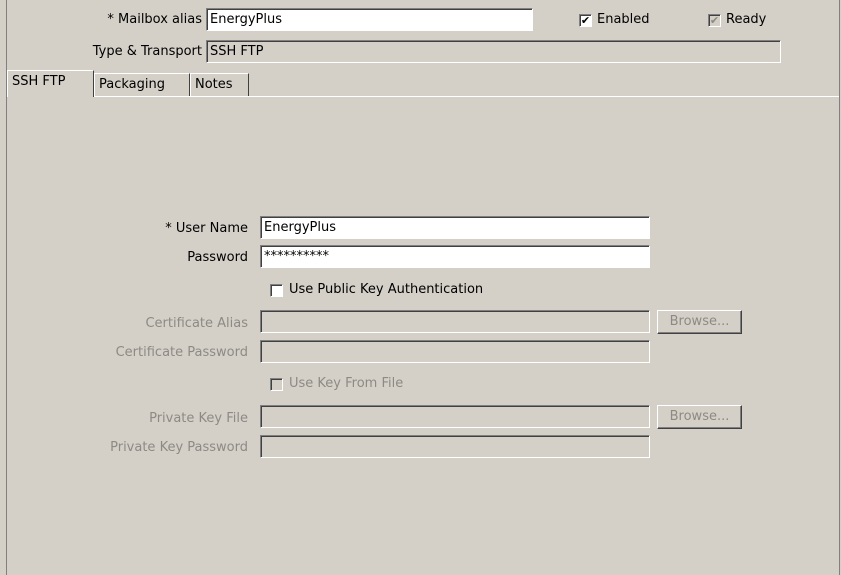 The width and height of the screenshot is (841, 575). I want to click on panel-right-border, so click(839, 287).